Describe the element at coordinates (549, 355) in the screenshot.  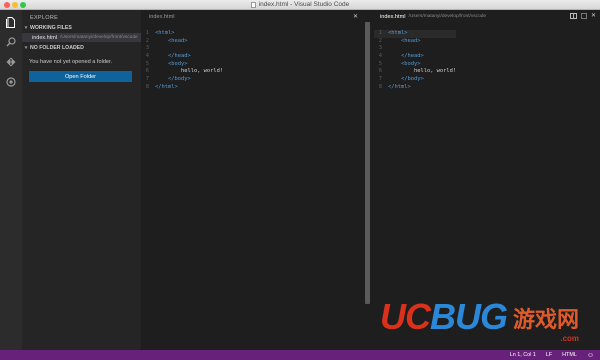
I see `line-ending: LF` at that location.